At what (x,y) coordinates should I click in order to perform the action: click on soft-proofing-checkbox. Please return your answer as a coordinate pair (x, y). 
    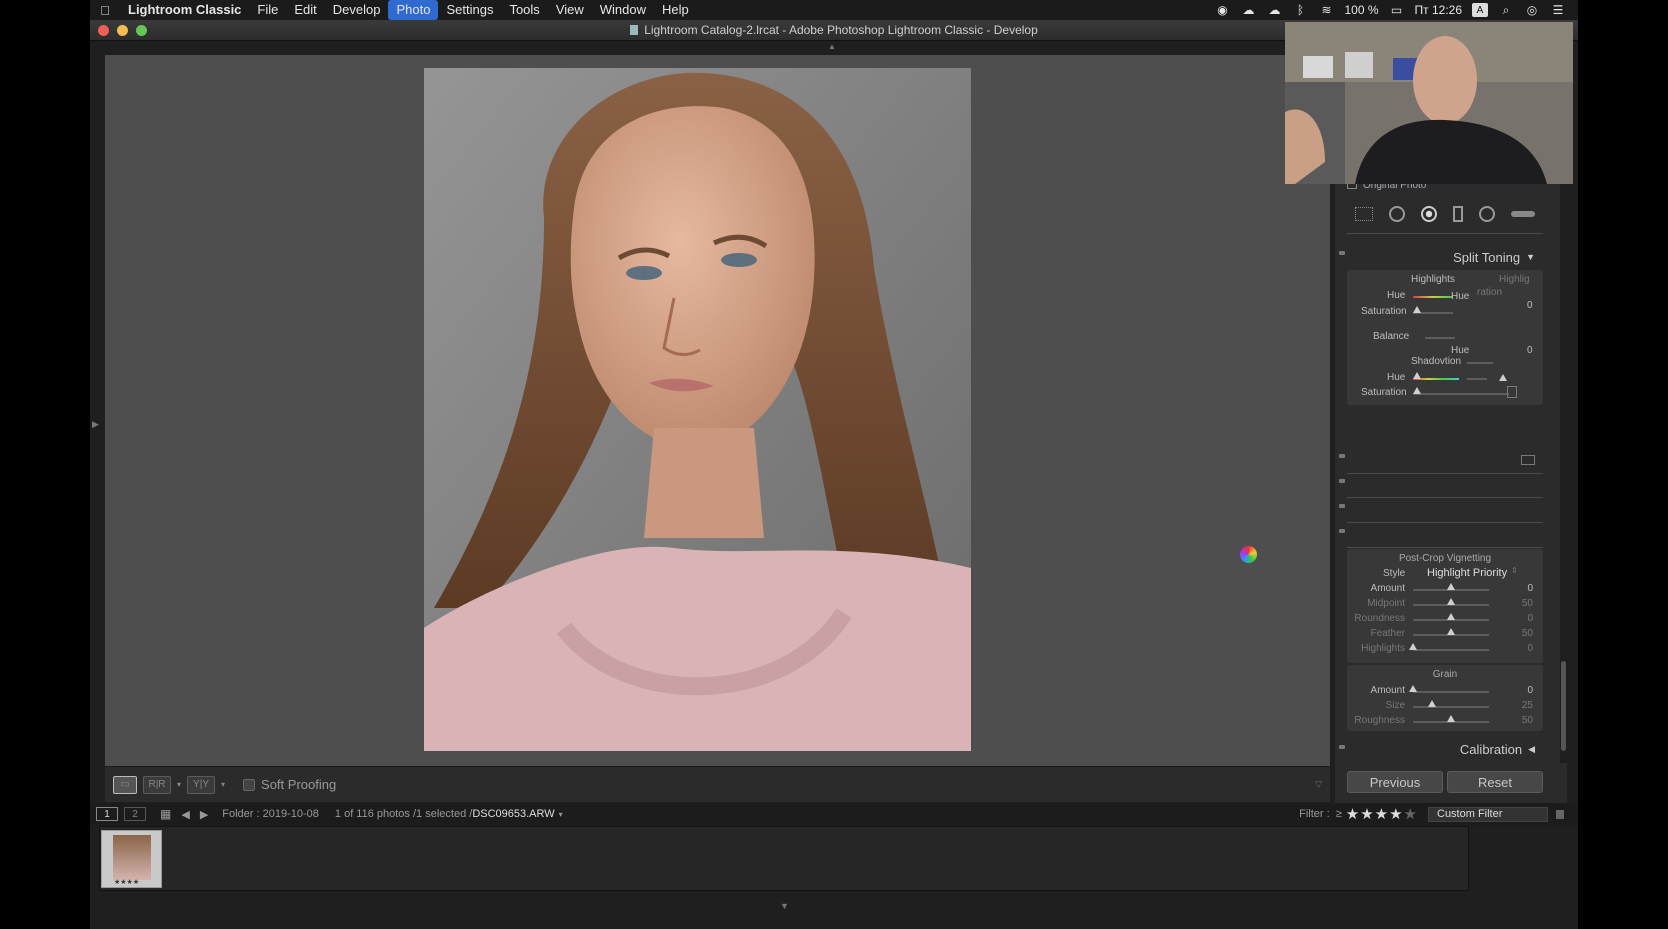
    Looking at the image, I should click on (249, 784).